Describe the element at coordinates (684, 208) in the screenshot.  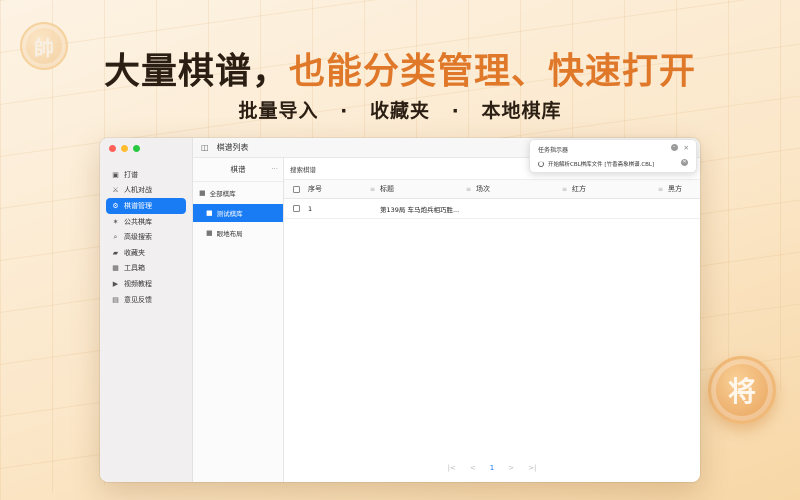
I see `cell-black` at that location.